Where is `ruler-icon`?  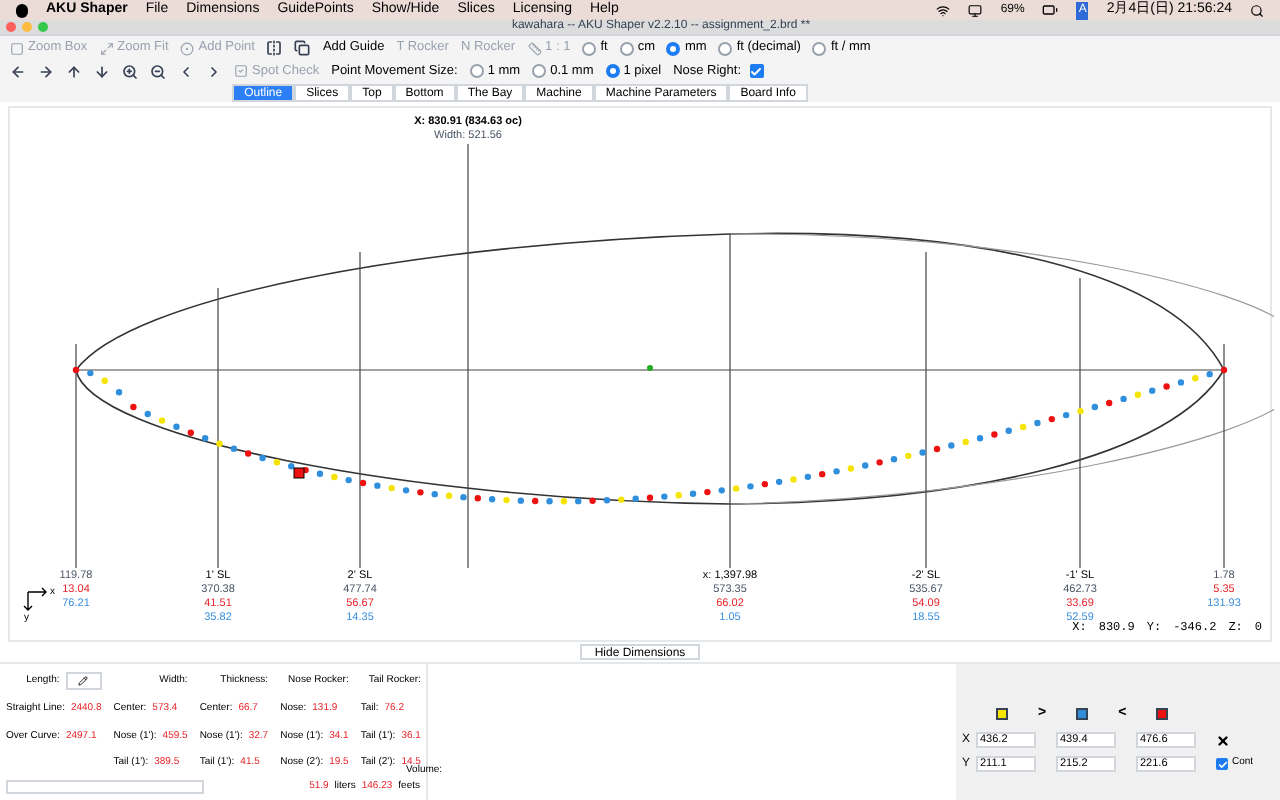
ruler-icon is located at coordinates (534, 48).